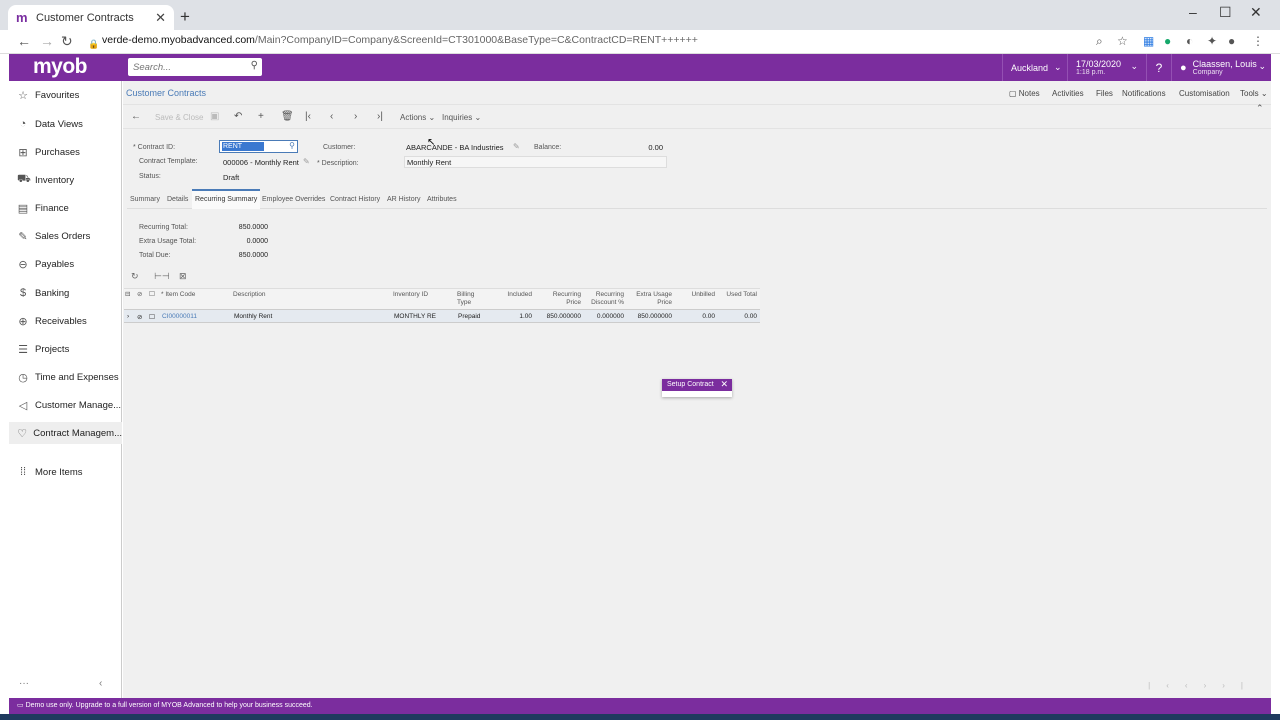  I want to click on browser-menu-icon: ⋮, so click(1258, 41).